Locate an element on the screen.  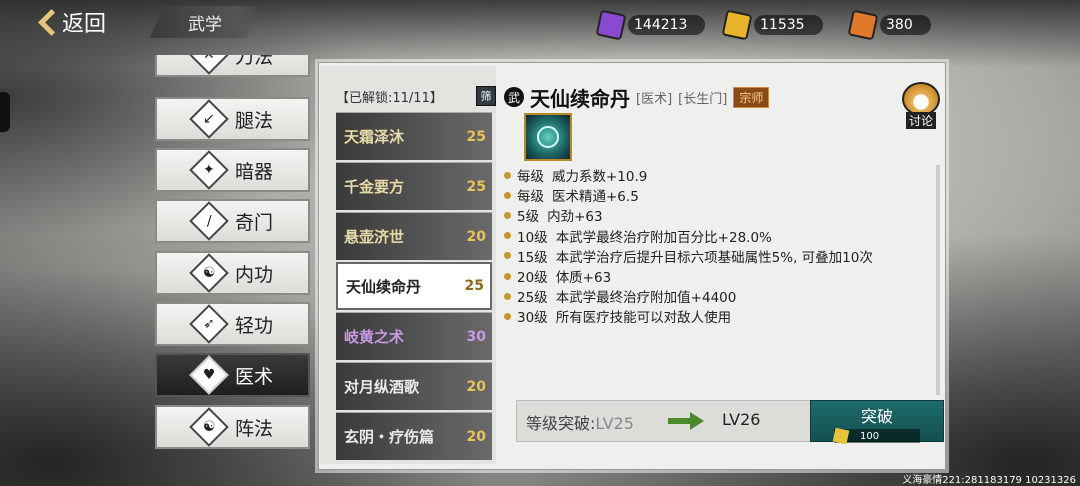
category-medicine: ♥ 医术 is located at coordinates (232, 375).